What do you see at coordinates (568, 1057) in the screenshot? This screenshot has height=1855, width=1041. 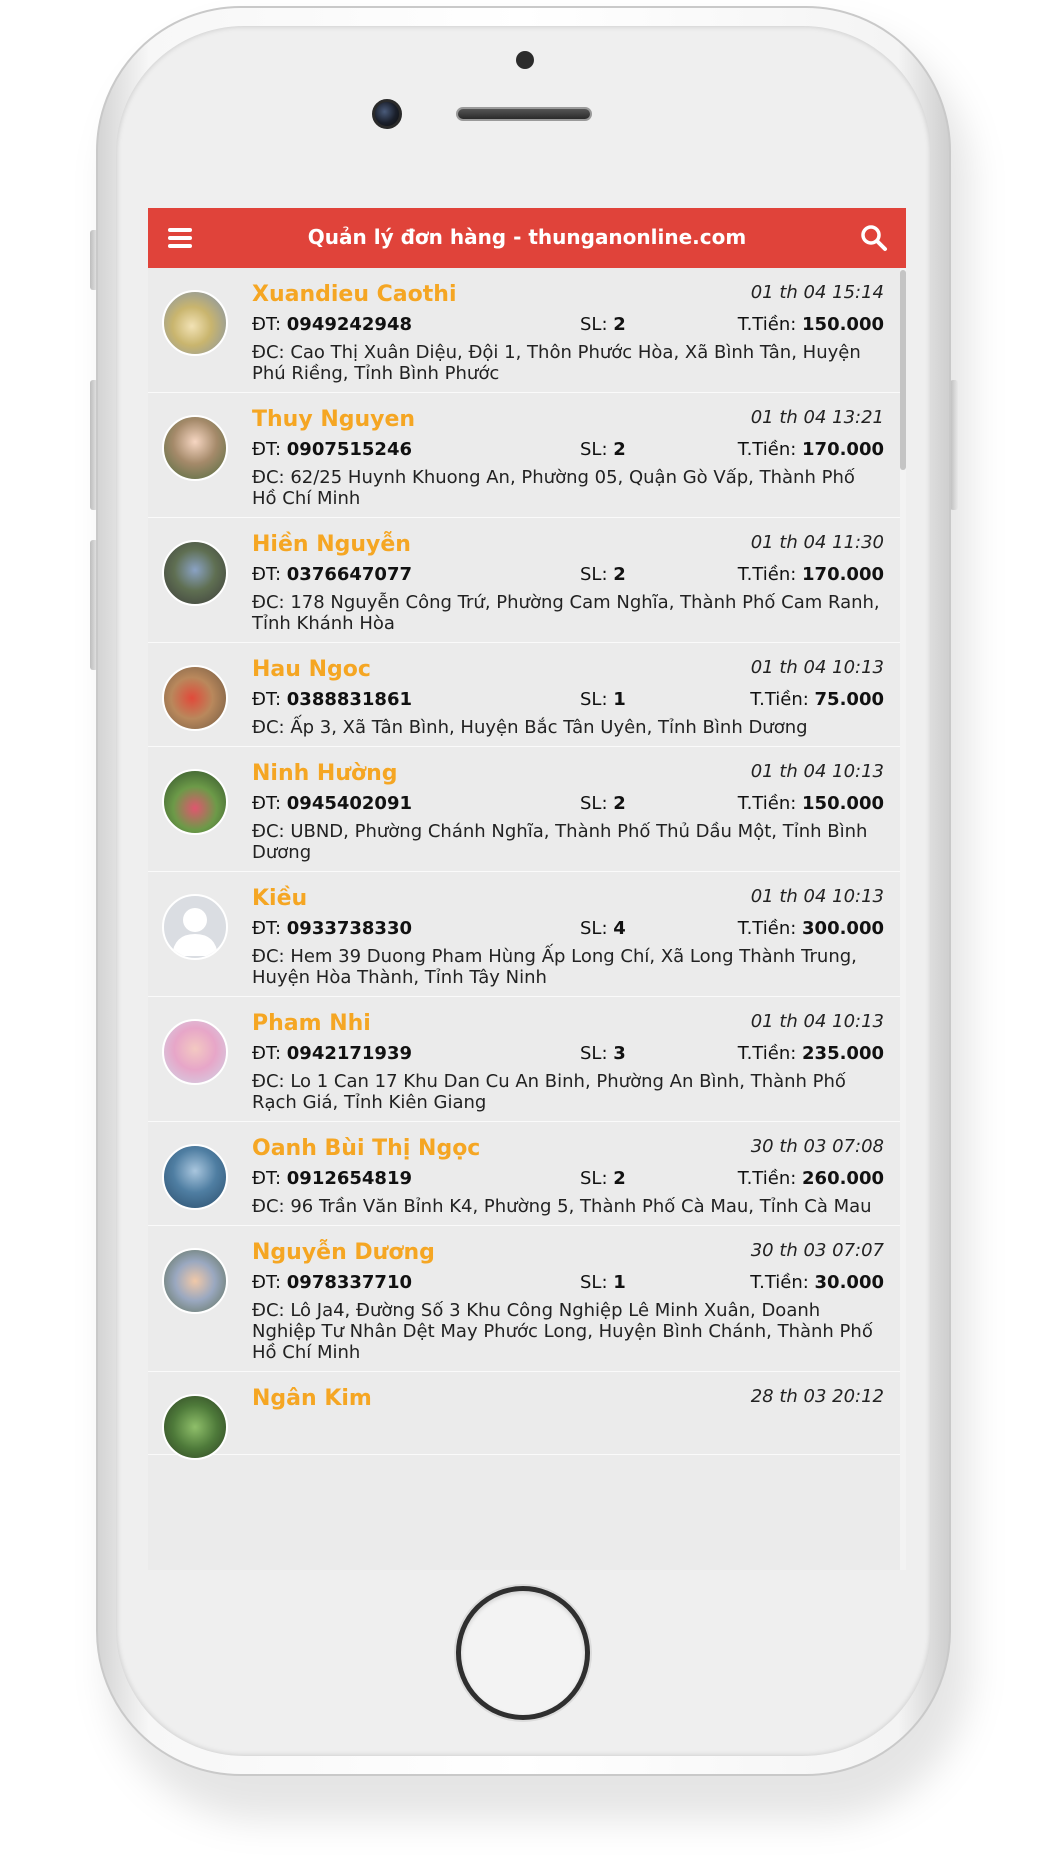 I see `order-info: ĐT: 0942171939 SL: 3 T.Tiền: 235.000` at bounding box center [568, 1057].